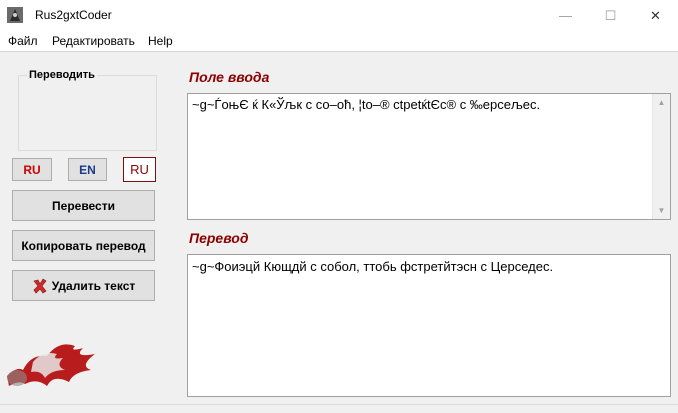  What do you see at coordinates (73, 15) in the screenshot?
I see `window-title: Rus2gxtCoder` at bounding box center [73, 15].